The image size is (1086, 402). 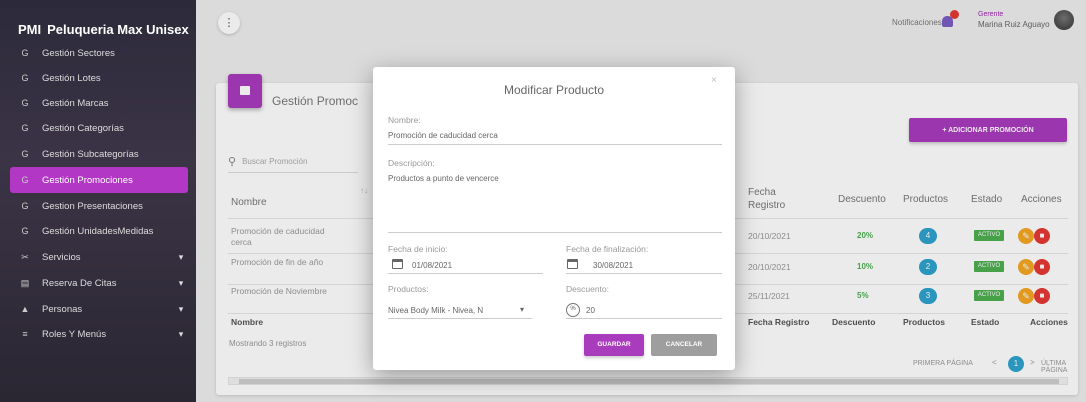 I want to click on sidebar-item-label: Gestión Subcategorías, so click(x=90, y=154).